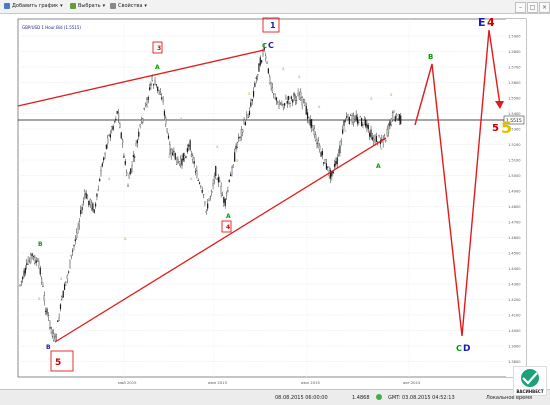  Describe the element at coordinates (514, 99) in the screenshot. I see `y-tick-label: 1.5500` at that location.